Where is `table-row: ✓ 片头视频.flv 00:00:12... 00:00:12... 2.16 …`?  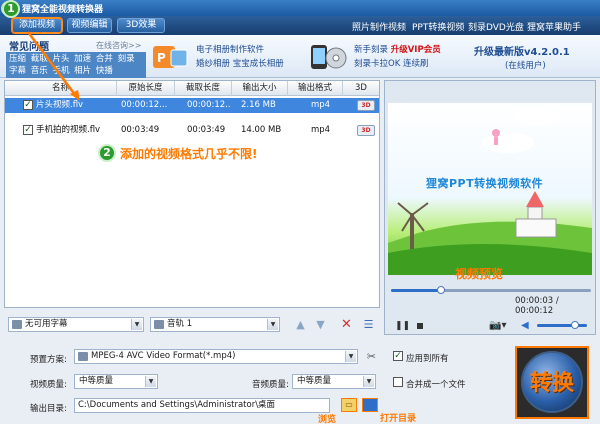
table-row: ✓ 片头视频.flv 00:00:12... 00:00:12... 2.16 … is located at coordinates (192, 105).